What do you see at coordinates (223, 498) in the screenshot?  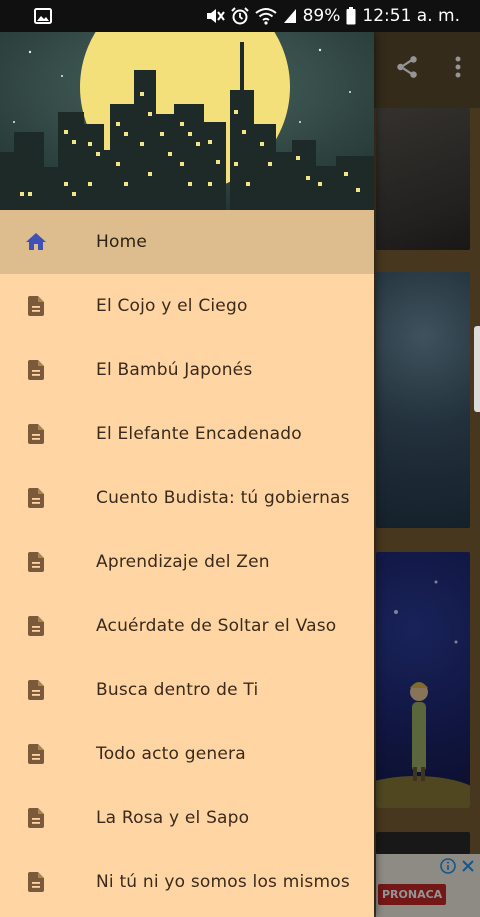 I see `nav-item-label: Cuento Budista: tú gobiernas` at bounding box center [223, 498].